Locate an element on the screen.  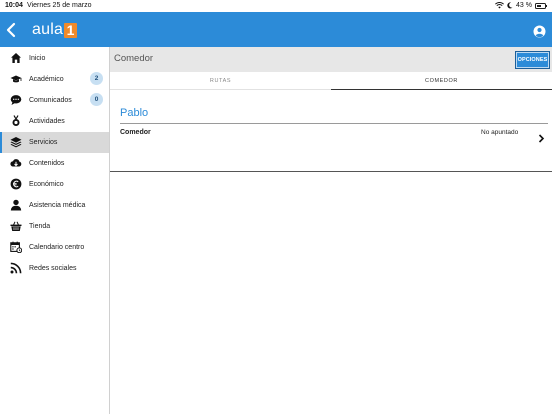
sidebar-item-label: Académico is located at coordinates (46, 79).